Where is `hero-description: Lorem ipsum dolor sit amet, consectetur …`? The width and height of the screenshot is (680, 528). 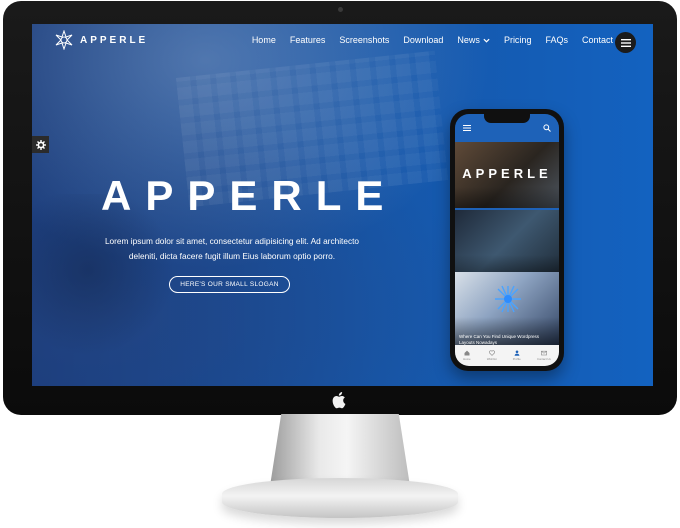
hero-description: Lorem ipsum dolor sit amet, consectetur … is located at coordinates (232, 248).